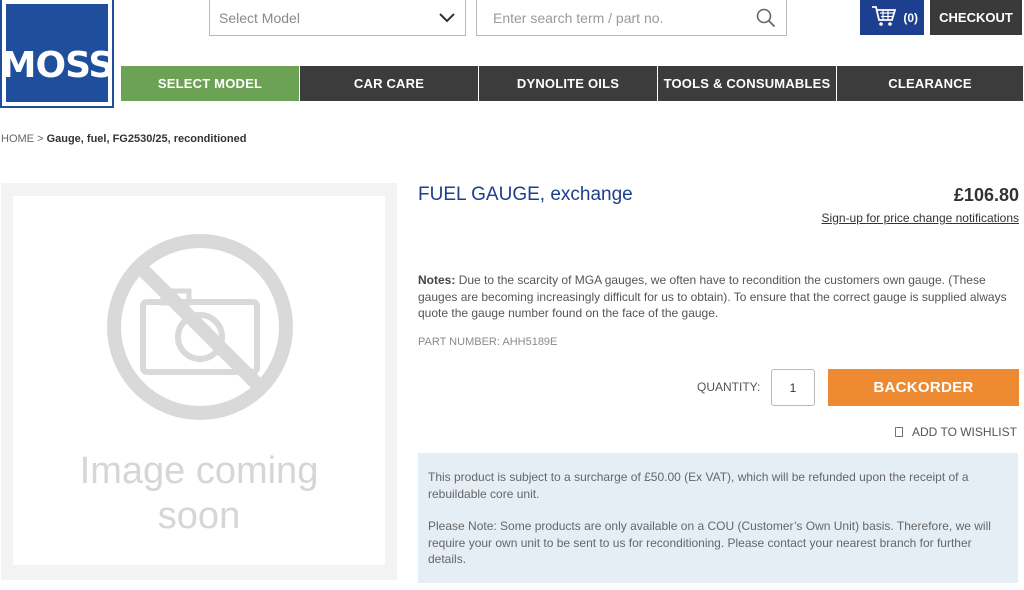  I want to click on chevron-down-icon, so click(447, 18).